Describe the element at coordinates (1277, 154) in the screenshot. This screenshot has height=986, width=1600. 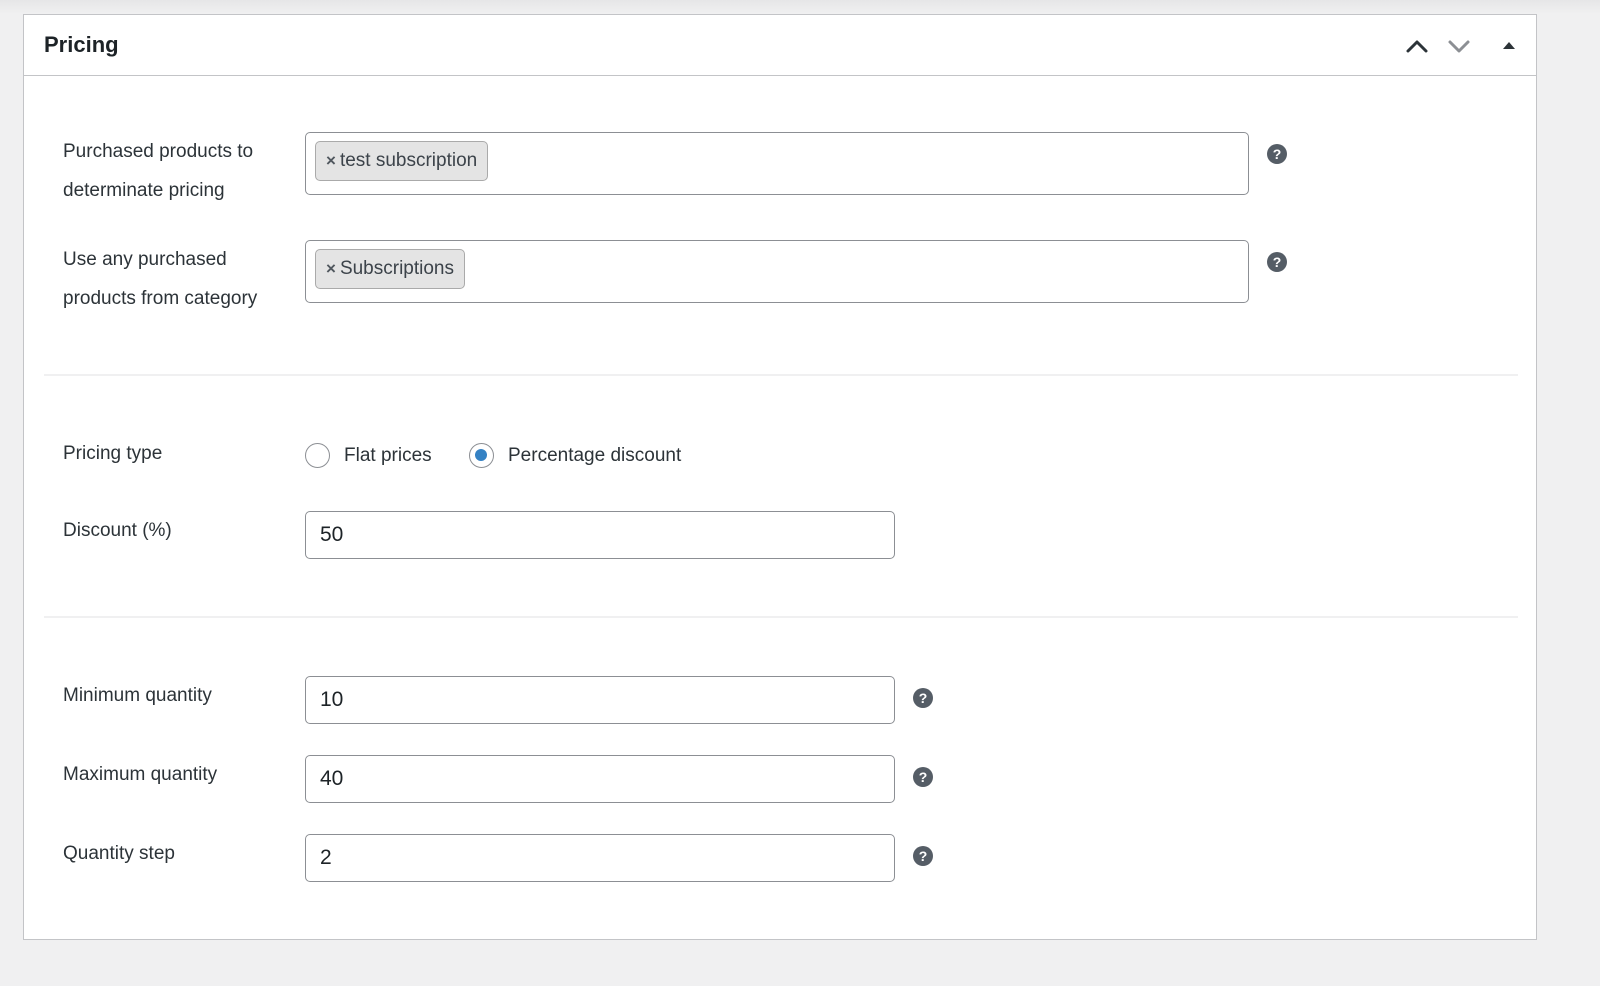
I see `products-help-icon: ?` at that location.